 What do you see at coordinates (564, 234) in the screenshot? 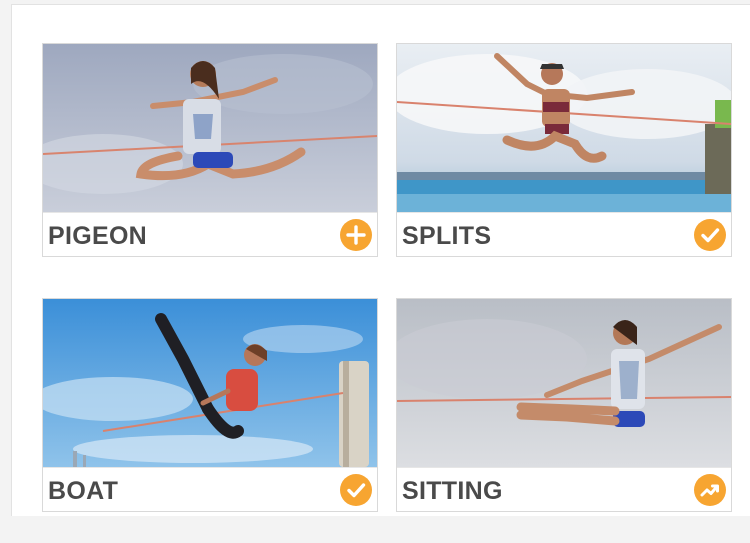
I see `pose-card-footer: SPLITS` at bounding box center [564, 234].